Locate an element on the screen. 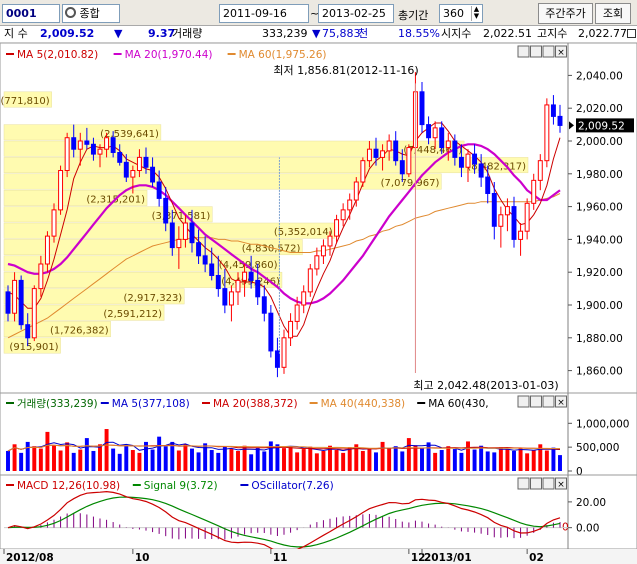 The height and width of the screenshot is (564, 637). x-tick-label: 02 is located at coordinates (536, 558).